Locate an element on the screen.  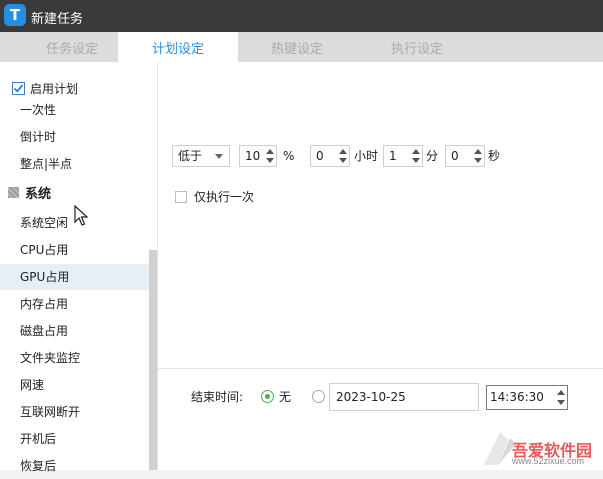
comparator-select: 低于 is located at coordinates (201, 156).